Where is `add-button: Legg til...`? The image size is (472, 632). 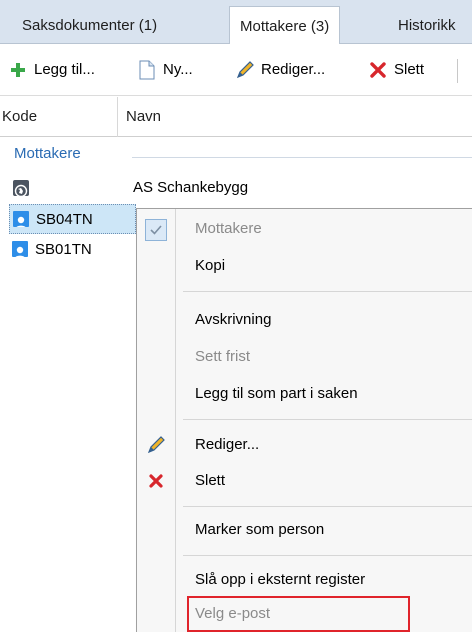
add-button: Legg til... is located at coordinates (51, 70).